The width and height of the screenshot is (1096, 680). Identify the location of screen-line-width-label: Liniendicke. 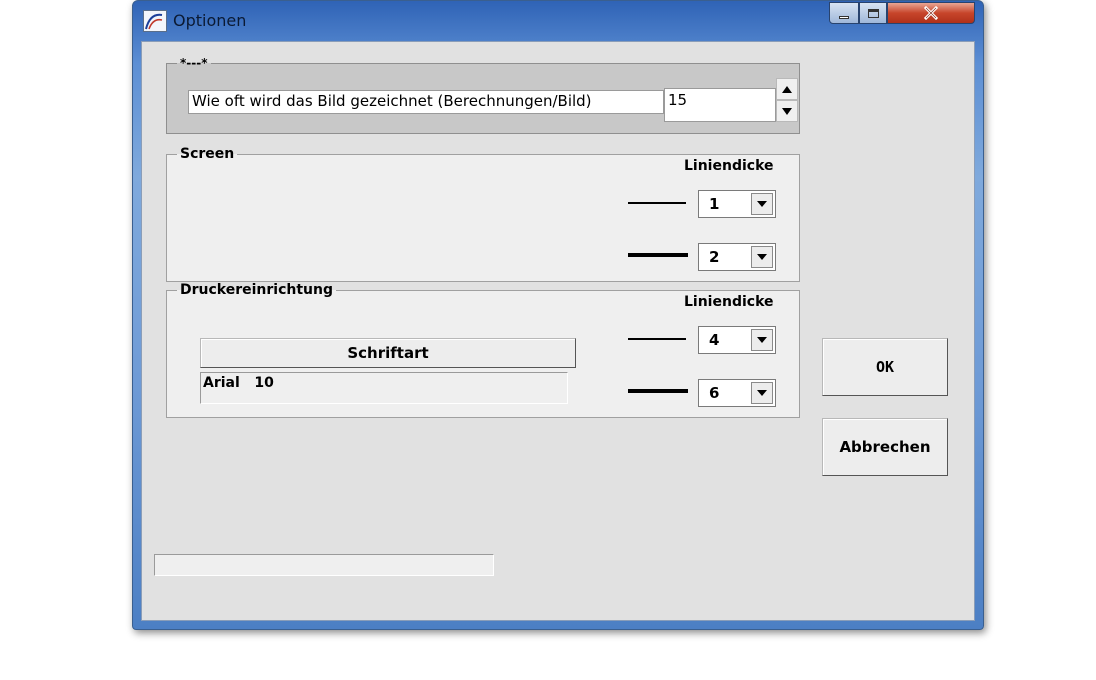
(729, 166).